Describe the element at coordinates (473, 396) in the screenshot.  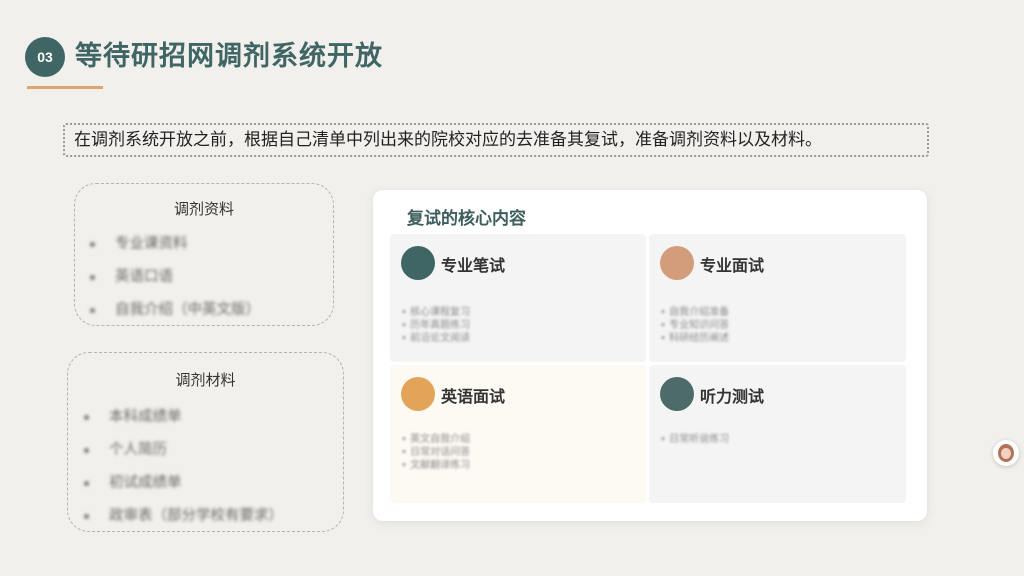
I see `quadrant-label: 英语面试` at that location.